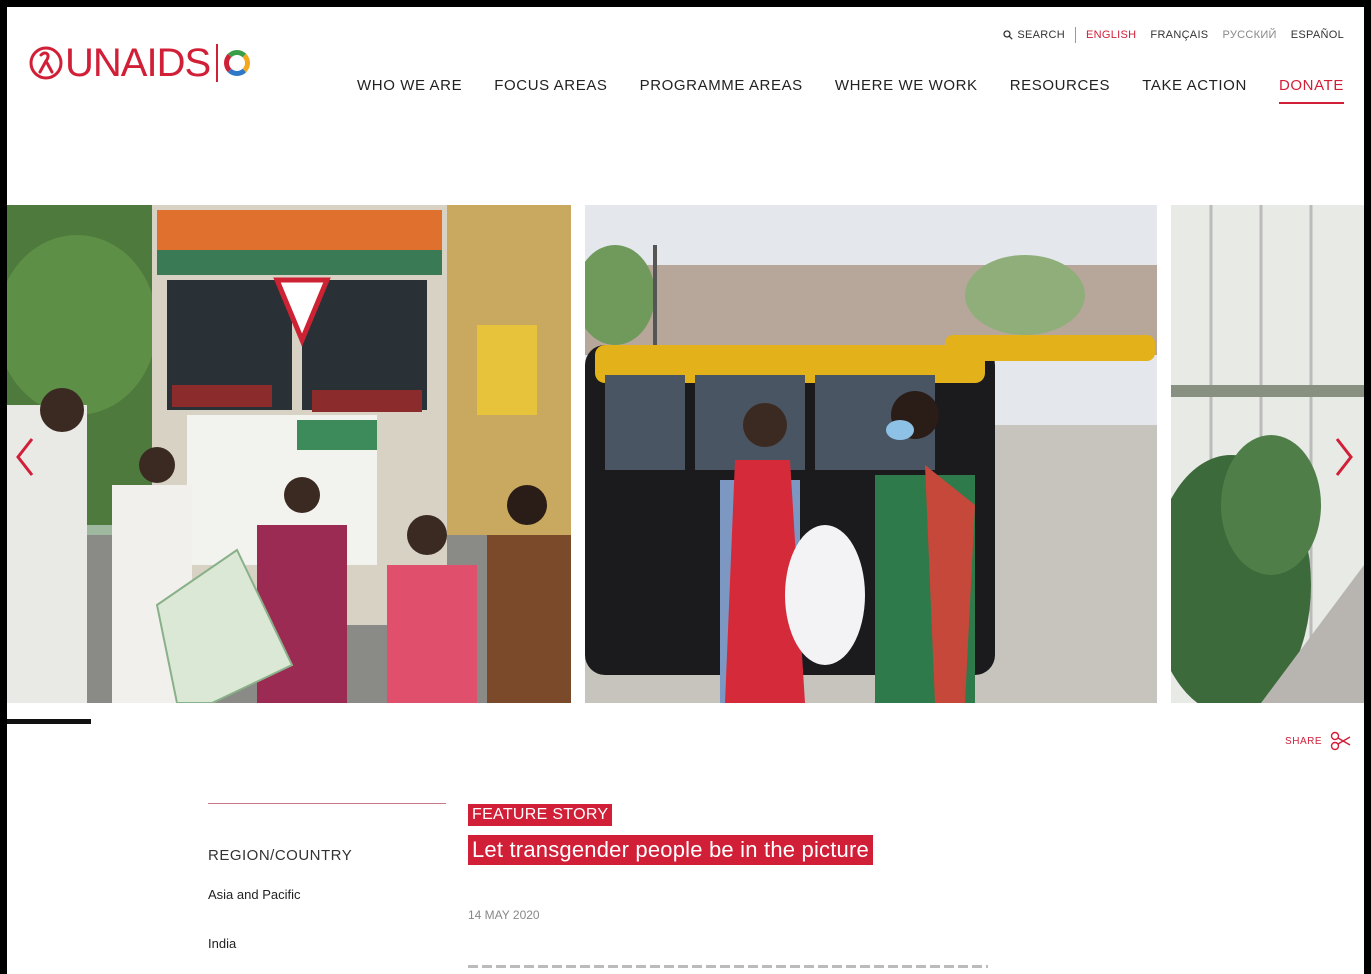  I want to click on chevron-right-icon, so click(1344, 457).